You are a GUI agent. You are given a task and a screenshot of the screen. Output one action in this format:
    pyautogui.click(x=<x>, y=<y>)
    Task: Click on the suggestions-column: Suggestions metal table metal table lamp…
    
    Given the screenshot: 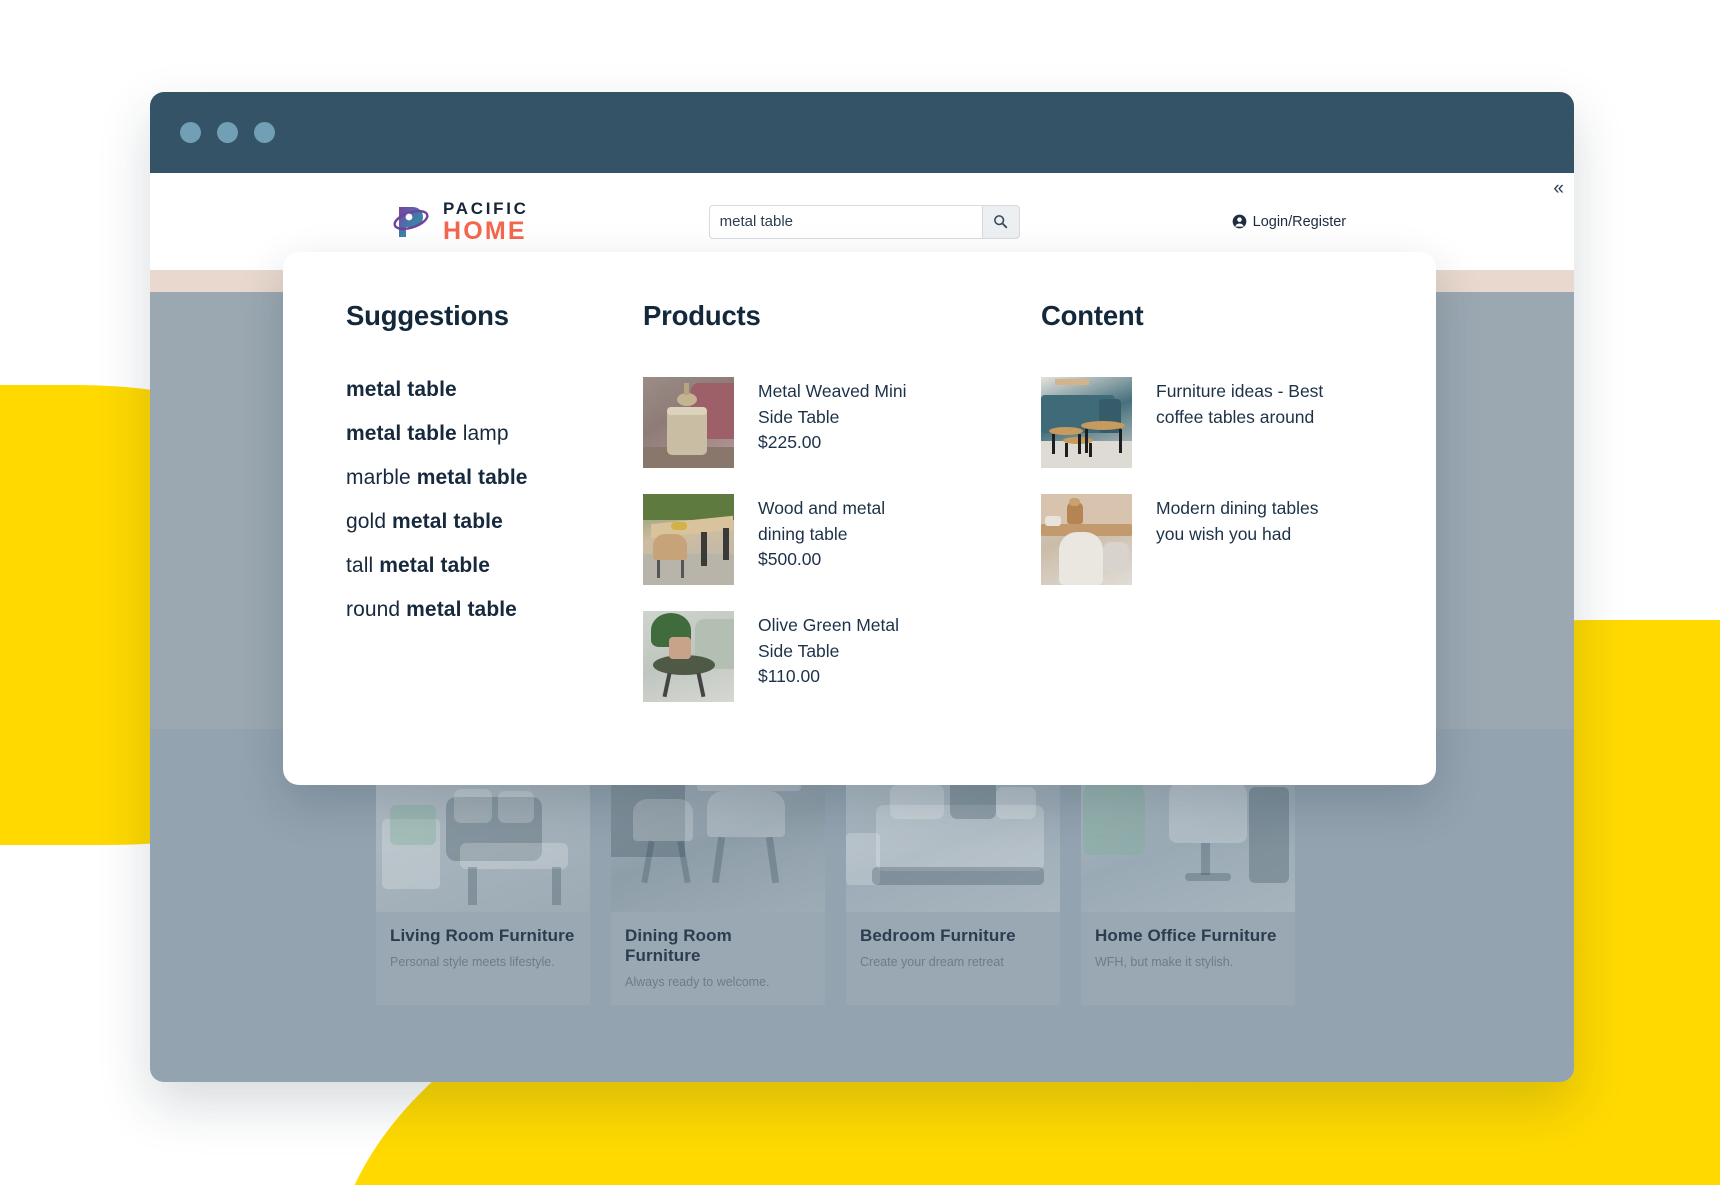 What is the action you would take?
    pyautogui.click(x=452, y=542)
    